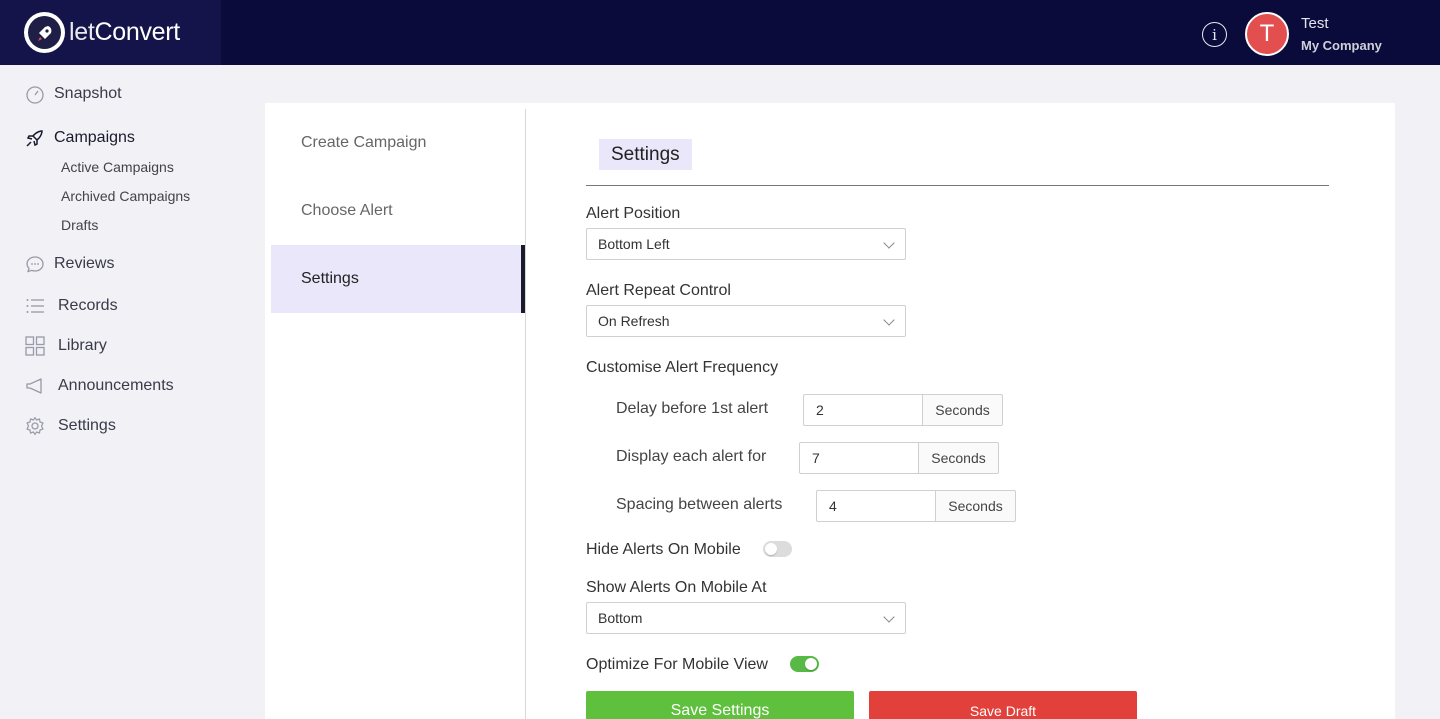  What do you see at coordinates (1214, 34) in the screenshot?
I see `info-icon: i` at bounding box center [1214, 34].